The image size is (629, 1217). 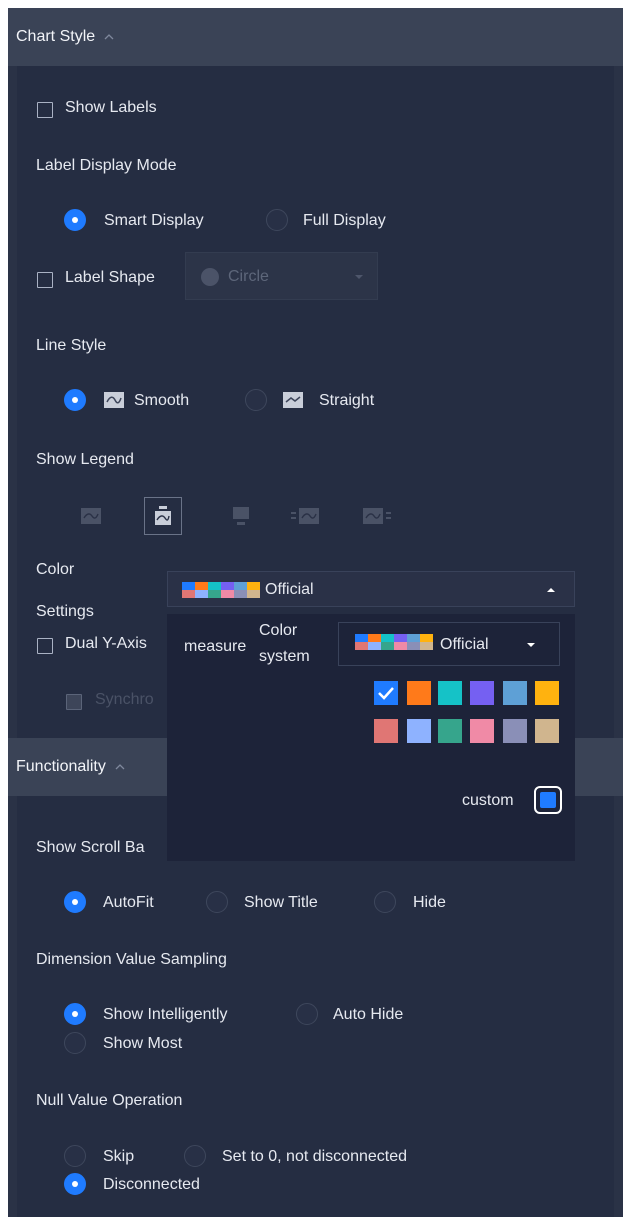 I want to click on line-style-title: Line Style, so click(x=71, y=345).